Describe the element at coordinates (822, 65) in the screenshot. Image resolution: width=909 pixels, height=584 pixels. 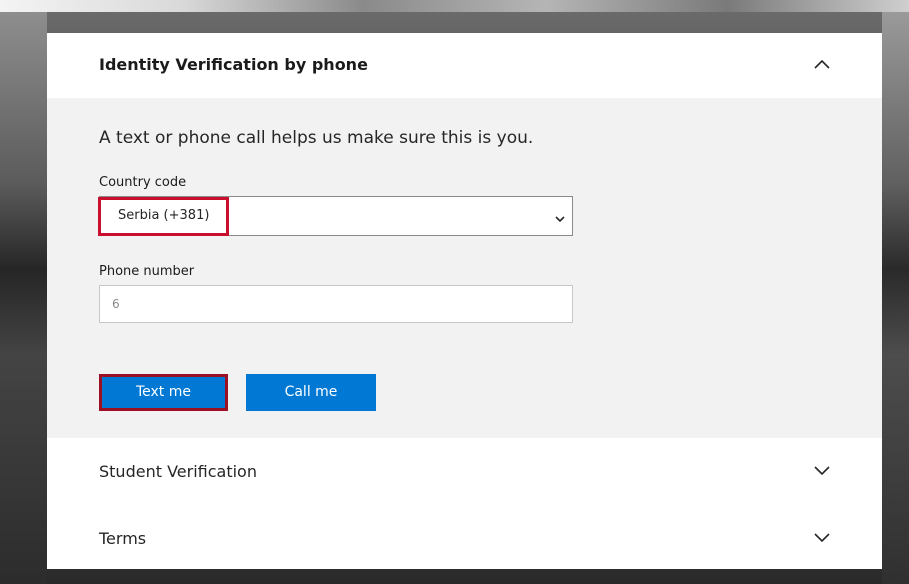
I see `chevron-up-icon` at that location.